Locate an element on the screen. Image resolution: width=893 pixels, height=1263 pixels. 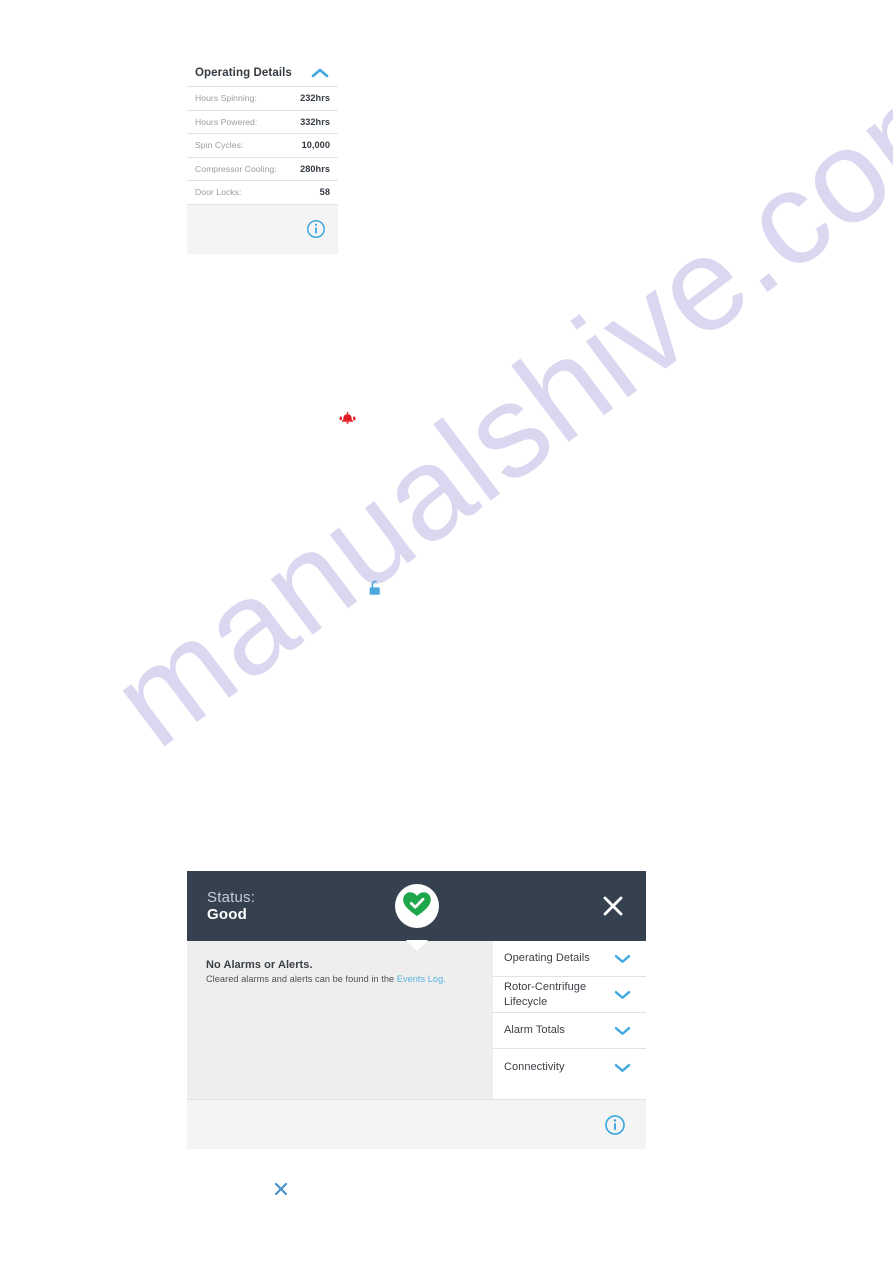
accordion-item-label: Operating Details is located at coordinates (547, 958).